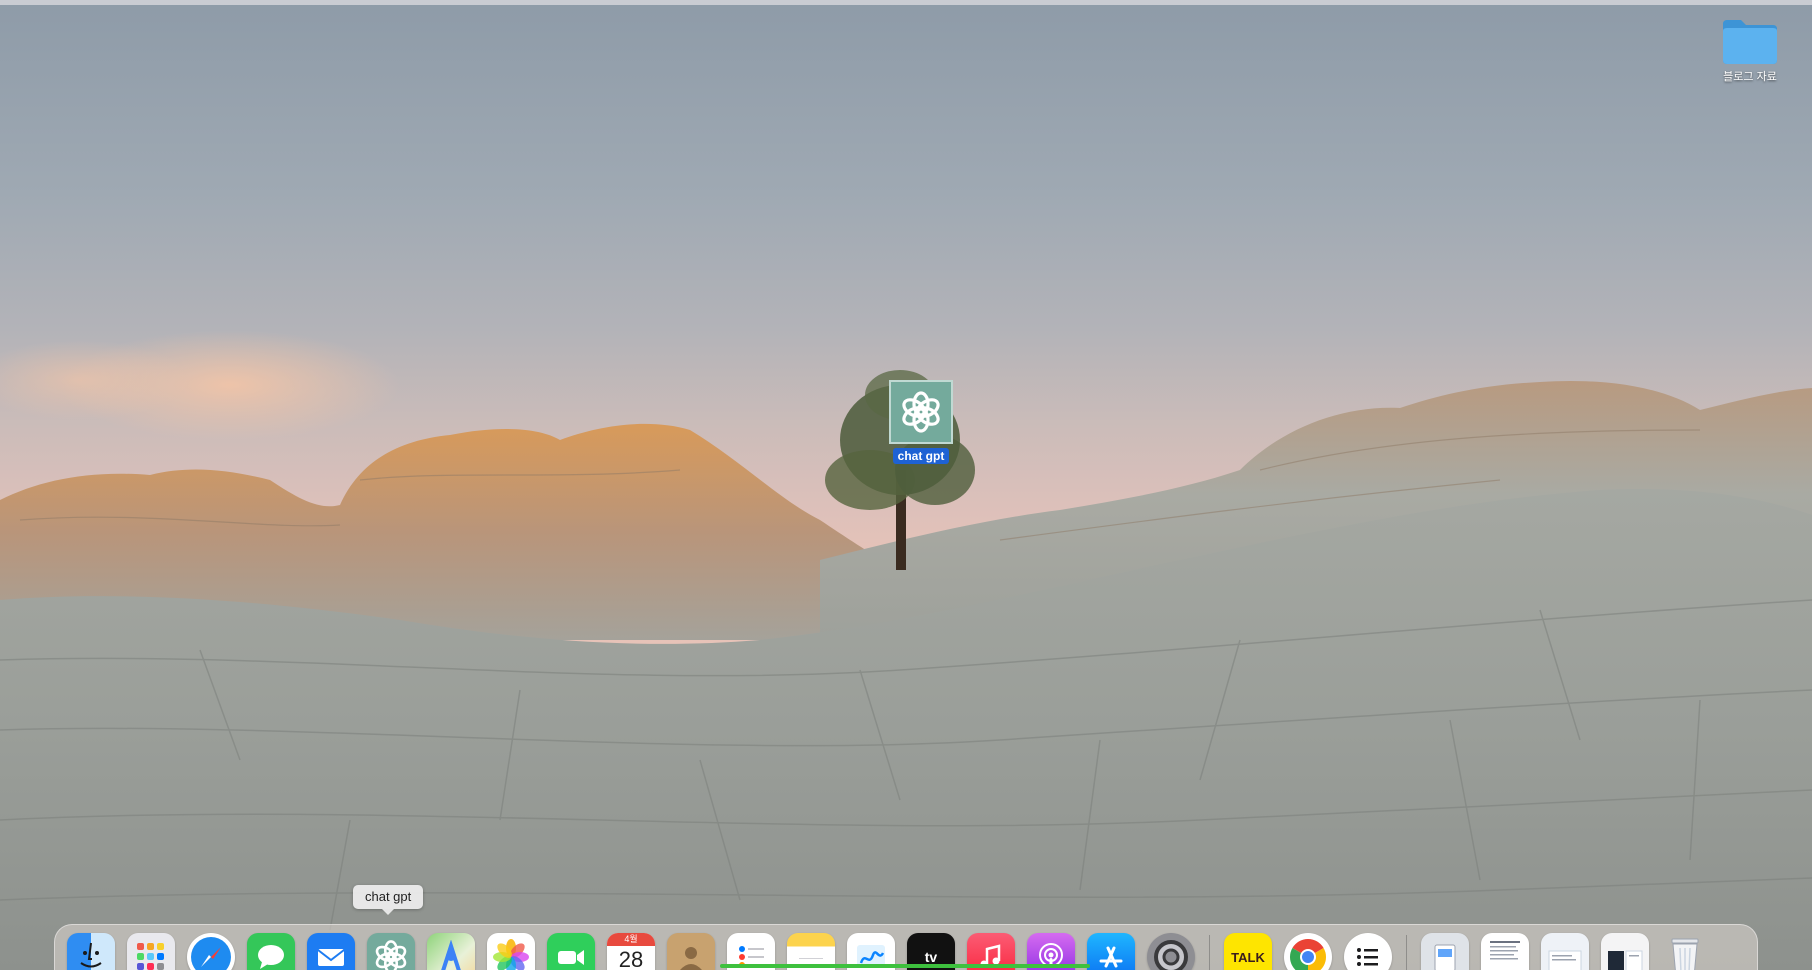  I want to click on downloads-stack-icon, so click(1445, 957).